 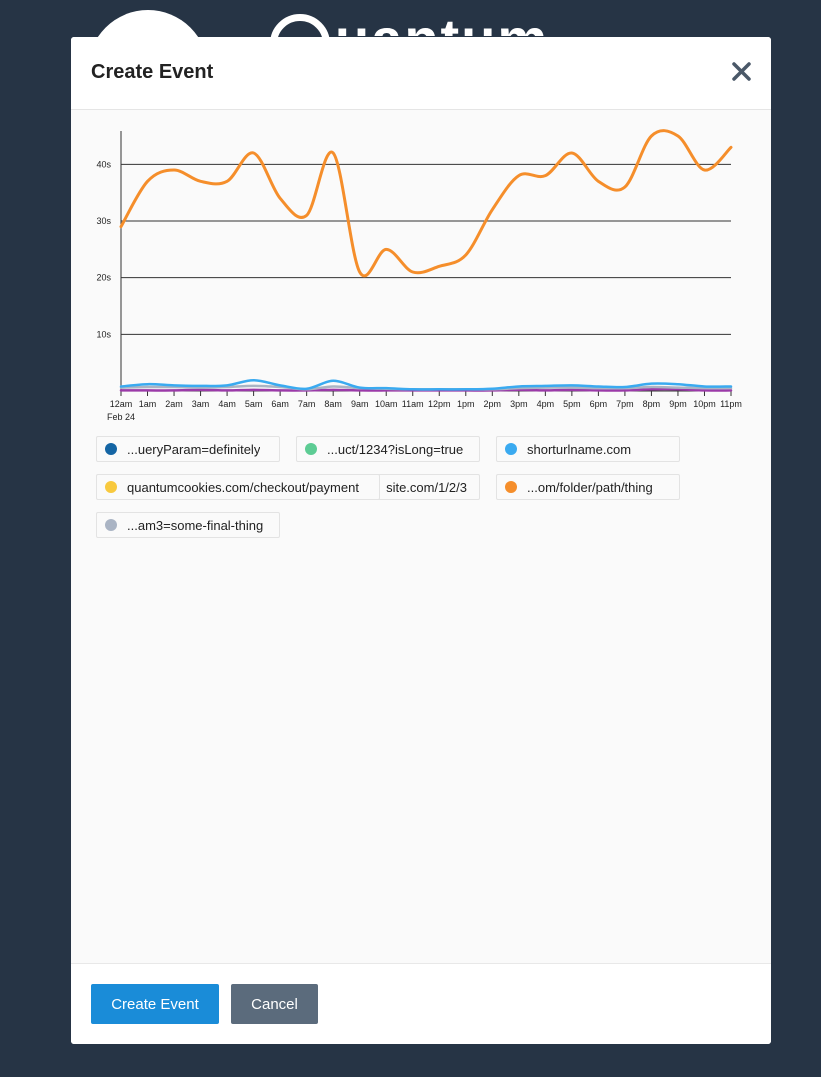 I want to click on y-tick-label: 40s, so click(x=103, y=164).